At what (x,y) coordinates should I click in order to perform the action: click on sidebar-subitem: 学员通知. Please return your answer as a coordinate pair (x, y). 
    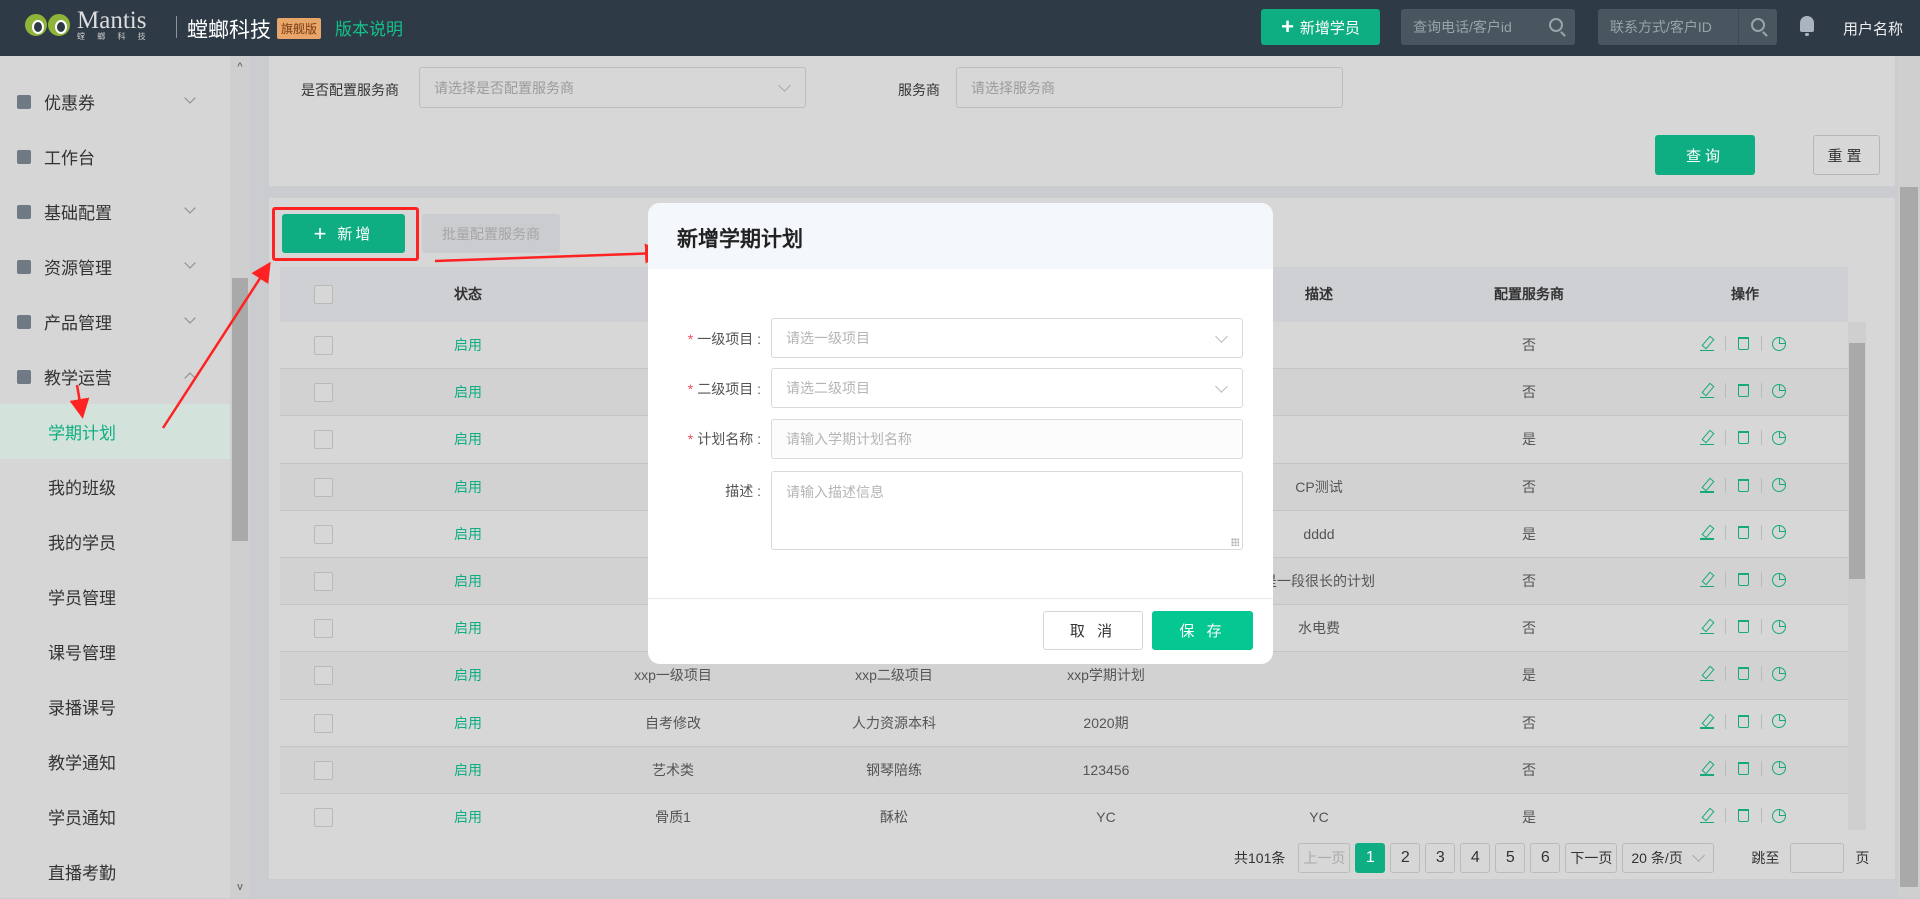
    Looking at the image, I should click on (115, 816).